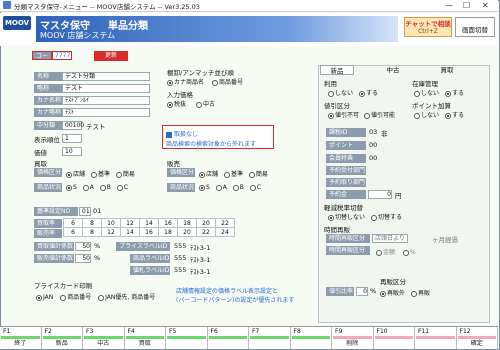  Describe the element at coordinates (111, 56) in the screenshot. I see `update-button: 更新` at that location.